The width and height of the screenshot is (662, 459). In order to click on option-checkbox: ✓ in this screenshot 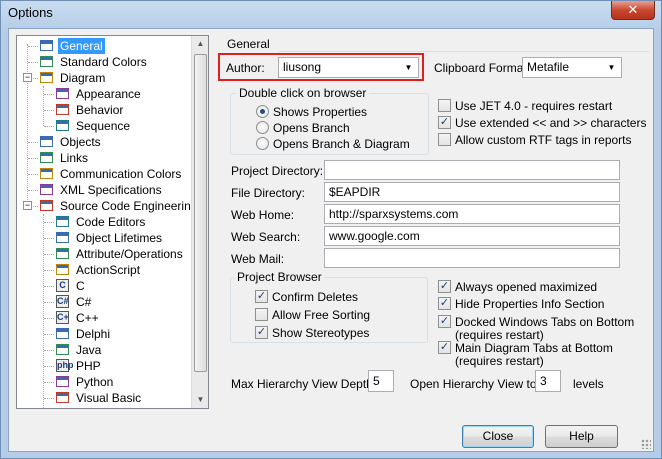, I will do `click(444, 122)`.